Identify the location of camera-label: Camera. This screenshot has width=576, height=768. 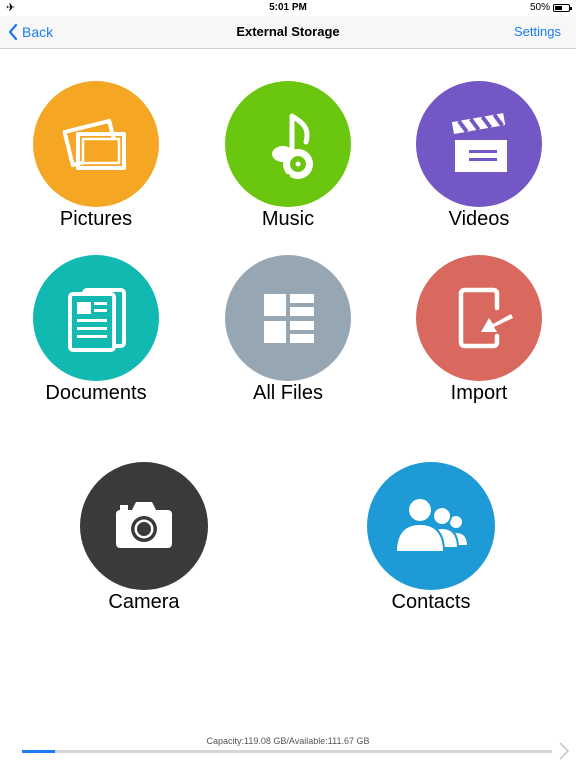
(144, 602).